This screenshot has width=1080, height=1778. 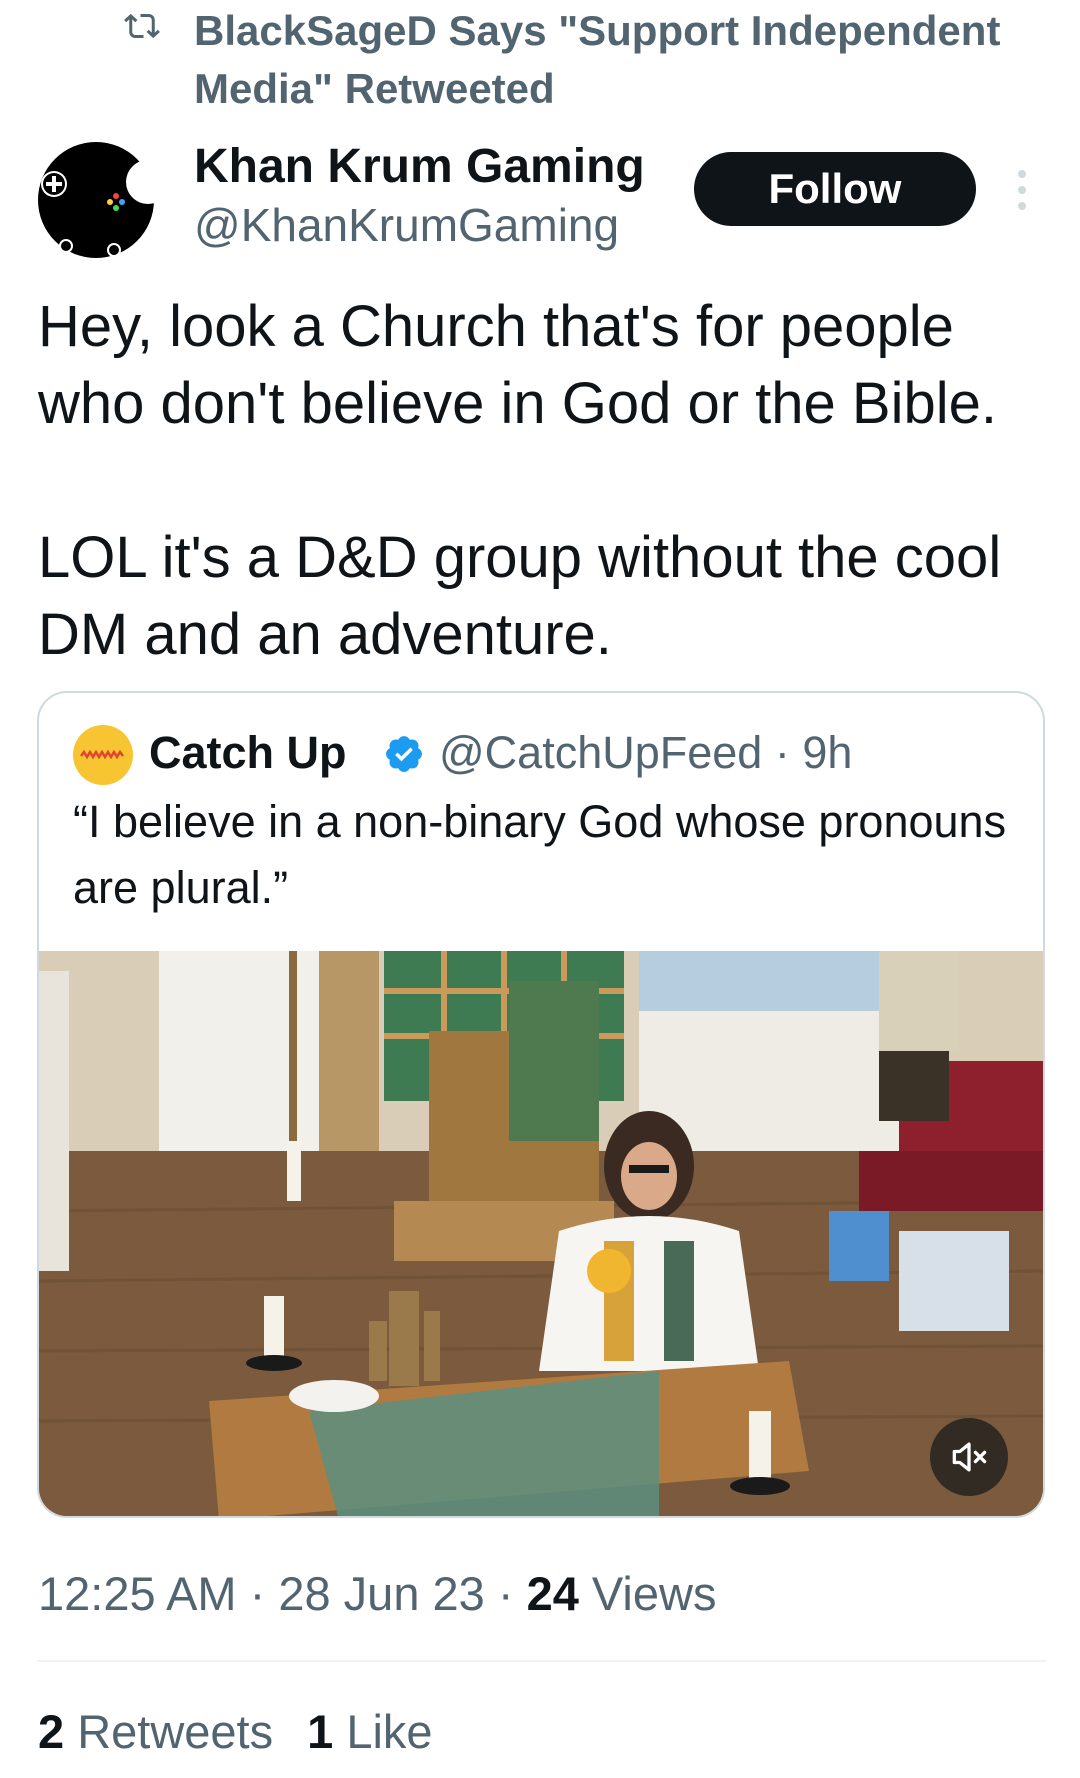 I want to click on likes-count: 1, so click(x=320, y=1731).